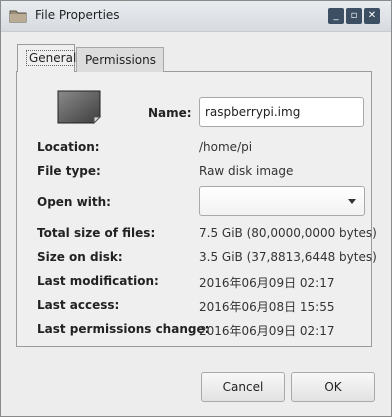  Describe the element at coordinates (267, 307) in the screenshot. I see `last-access-value: 2016年06月08日 15:55` at that location.